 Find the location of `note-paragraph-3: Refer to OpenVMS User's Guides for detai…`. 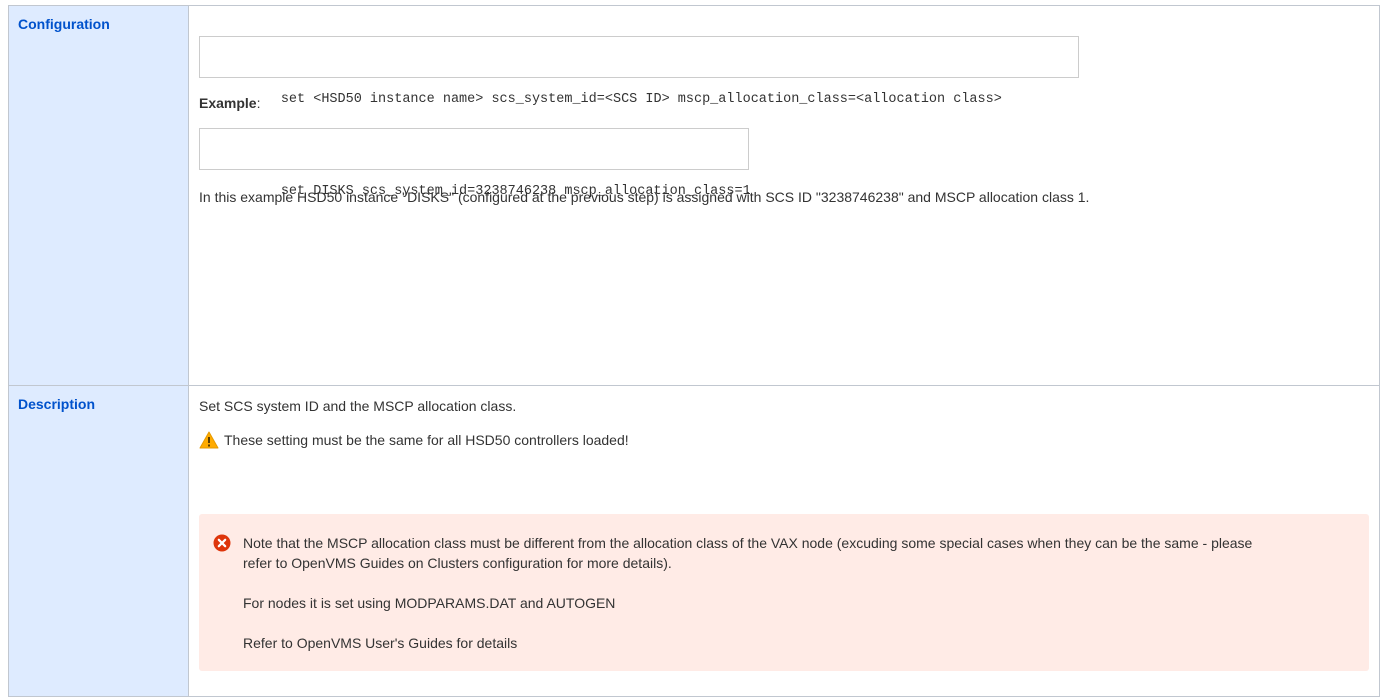

note-paragraph-3: Refer to OpenVMS User's Guides for detai… is located at coordinates (380, 643).